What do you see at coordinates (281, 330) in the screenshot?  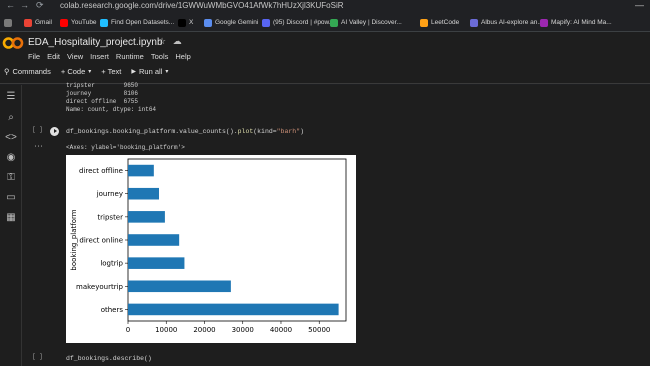 I see `x-tick-label: 40000` at bounding box center [281, 330].